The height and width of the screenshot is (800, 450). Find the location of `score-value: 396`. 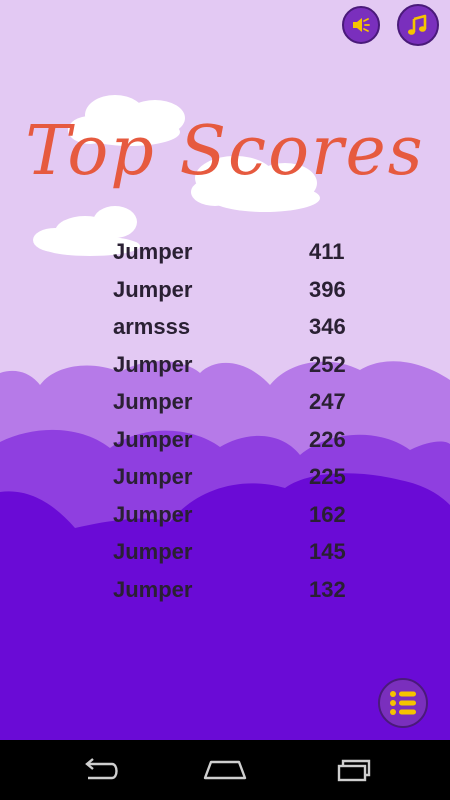

score-value: 396 is located at coordinates (327, 289).